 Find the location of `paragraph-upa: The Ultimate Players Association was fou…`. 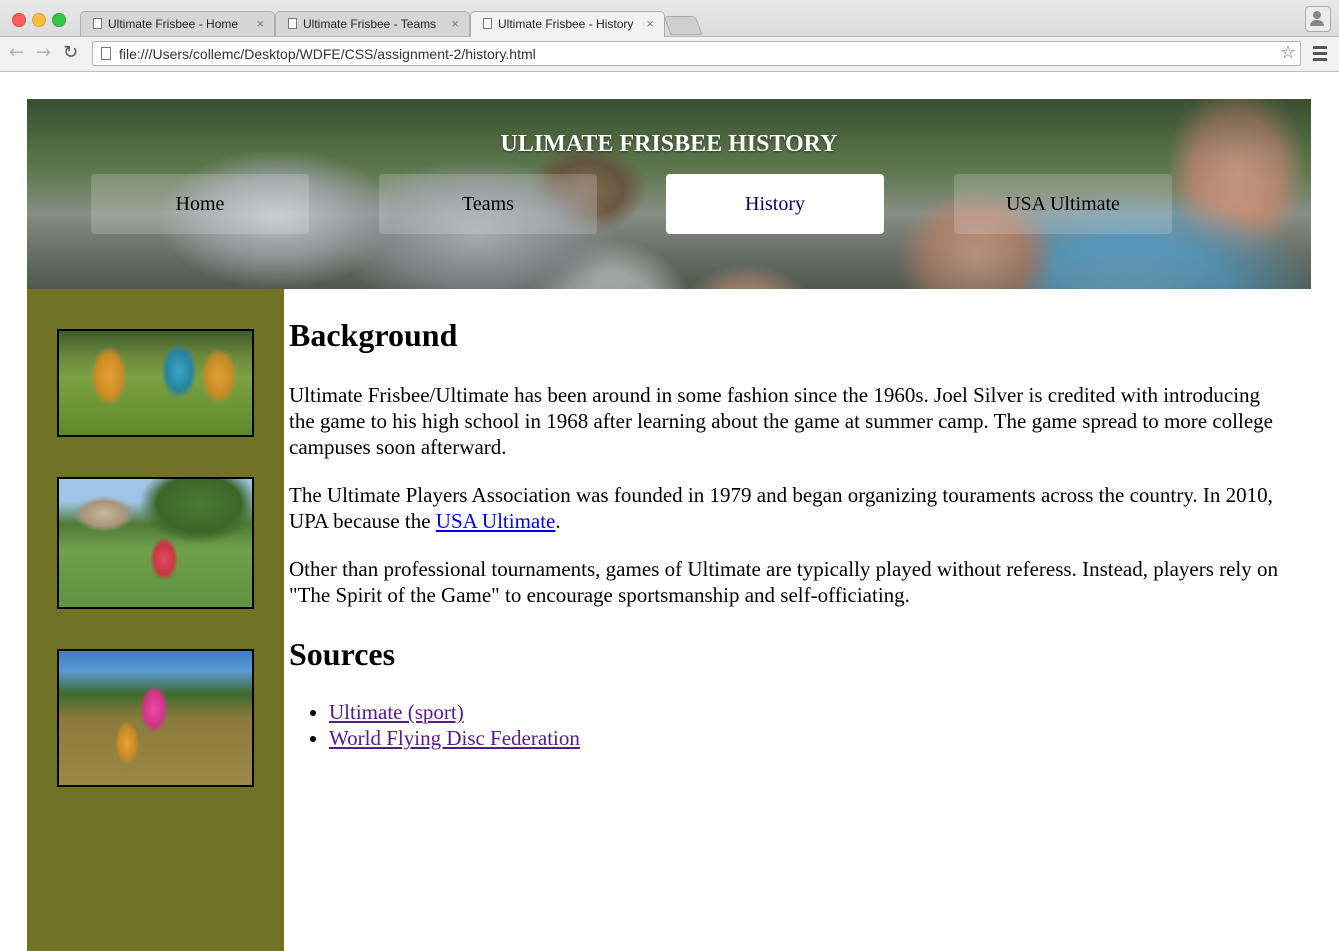

paragraph-upa: The Ultimate Players Association was fou… is located at coordinates (784, 508).